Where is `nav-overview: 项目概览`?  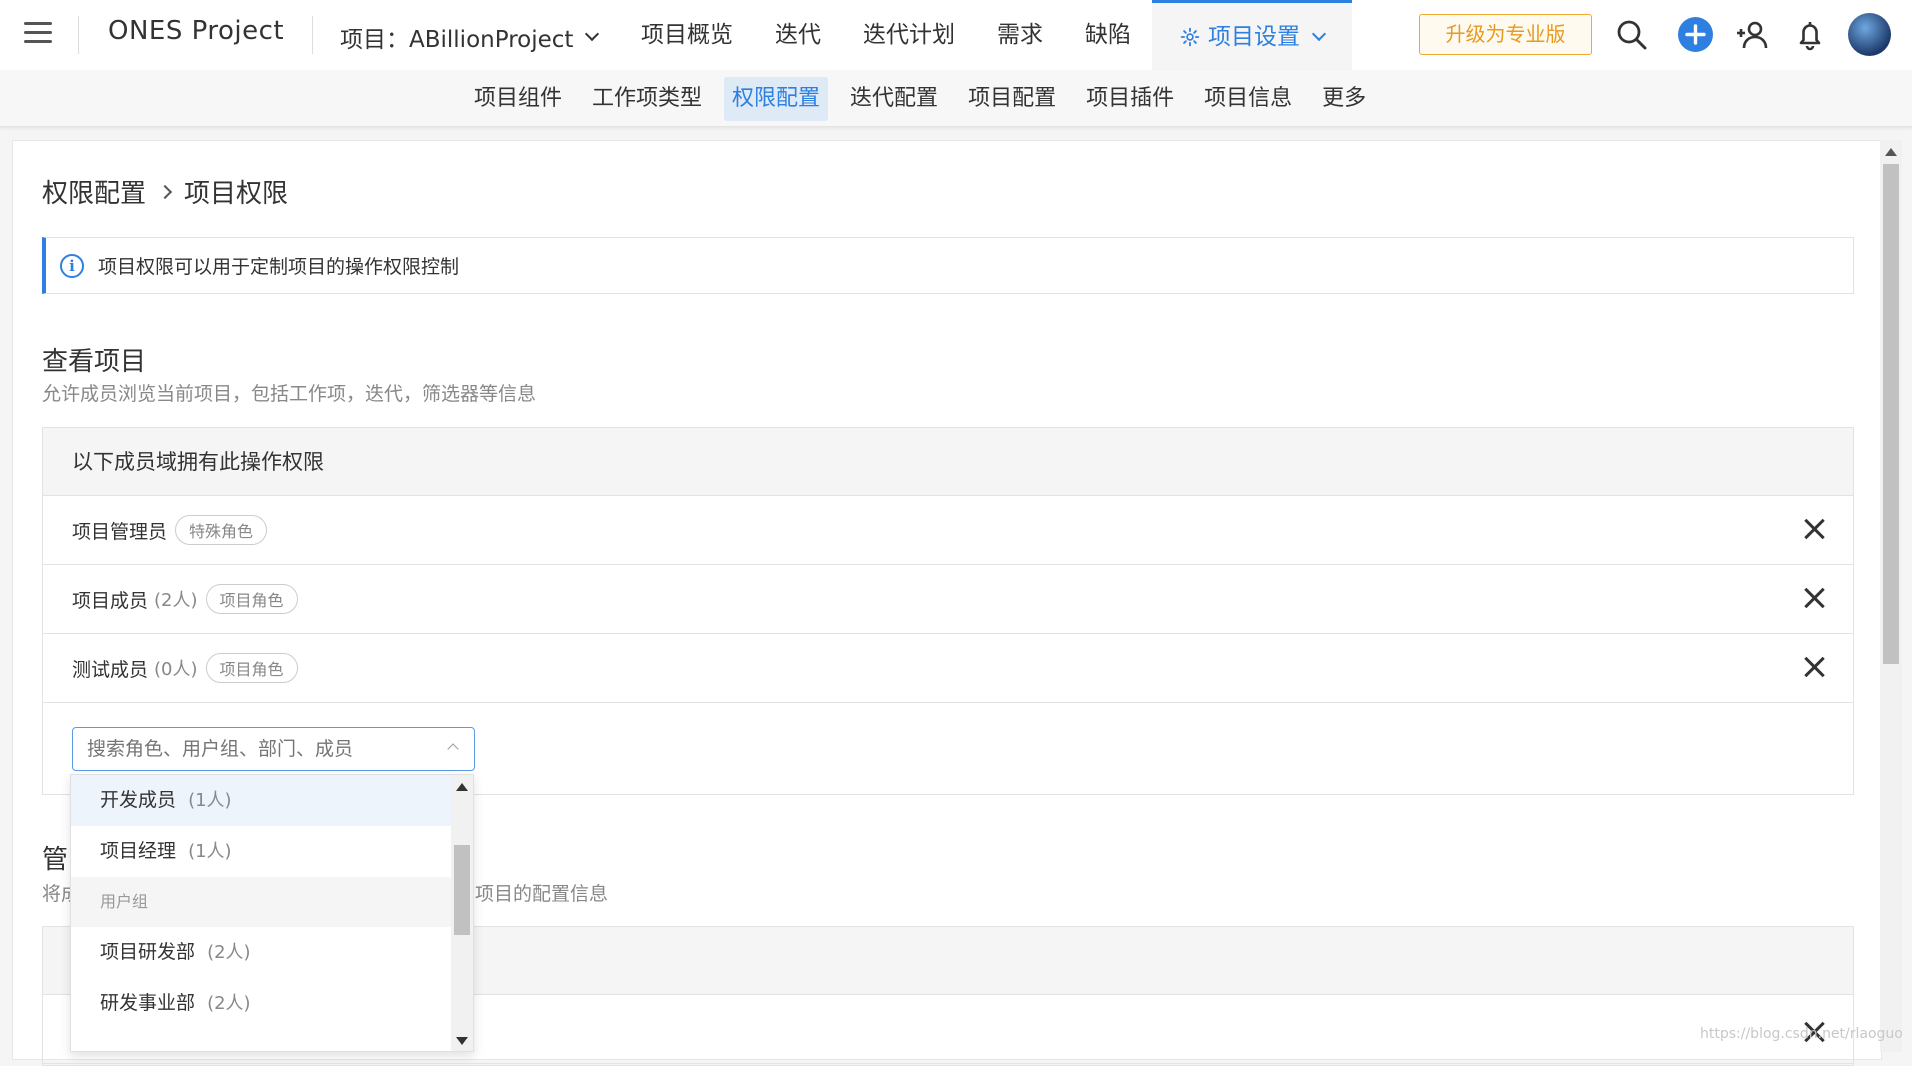 nav-overview: 项目概览 is located at coordinates (687, 35).